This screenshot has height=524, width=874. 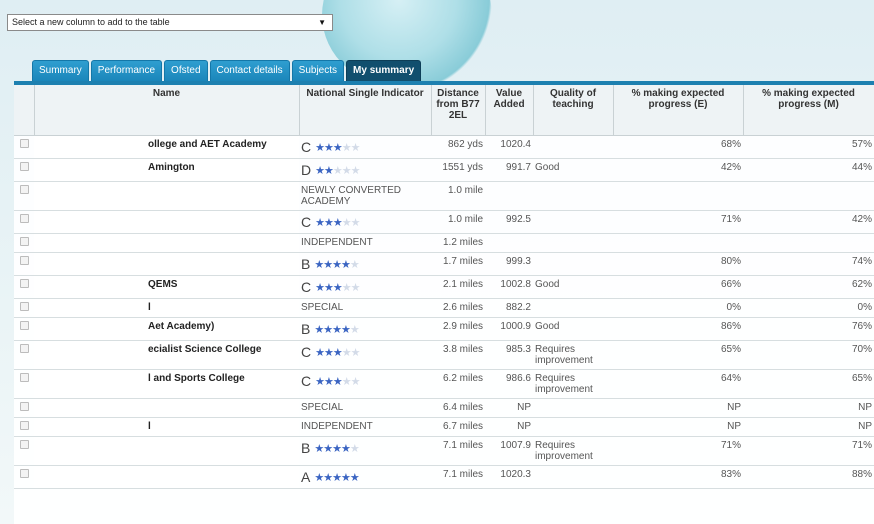 I want to click on quality-cell: Good, so click(x=573, y=287).